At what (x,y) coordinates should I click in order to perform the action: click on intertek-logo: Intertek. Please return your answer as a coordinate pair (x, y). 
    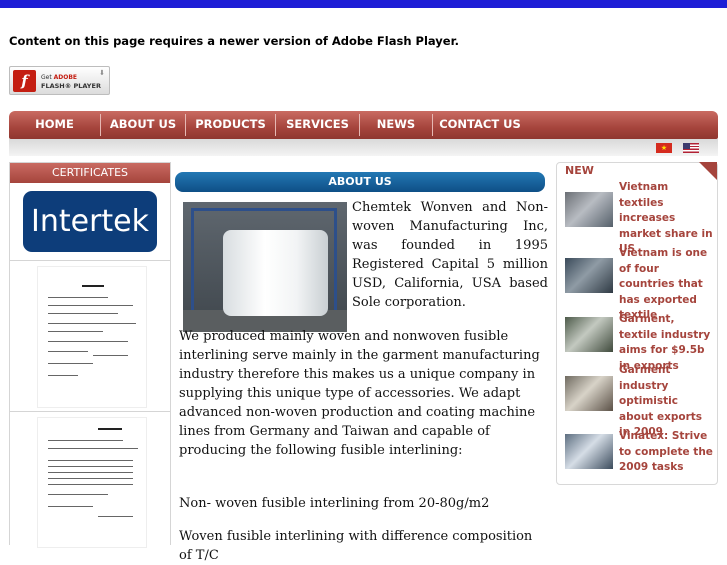
    Looking at the image, I should click on (90, 221).